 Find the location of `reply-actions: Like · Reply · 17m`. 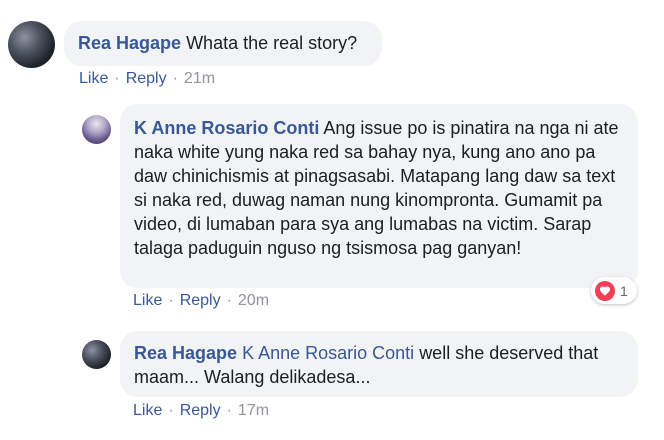

reply-actions: Like · Reply · 17m is located at coordinates (201, 411).